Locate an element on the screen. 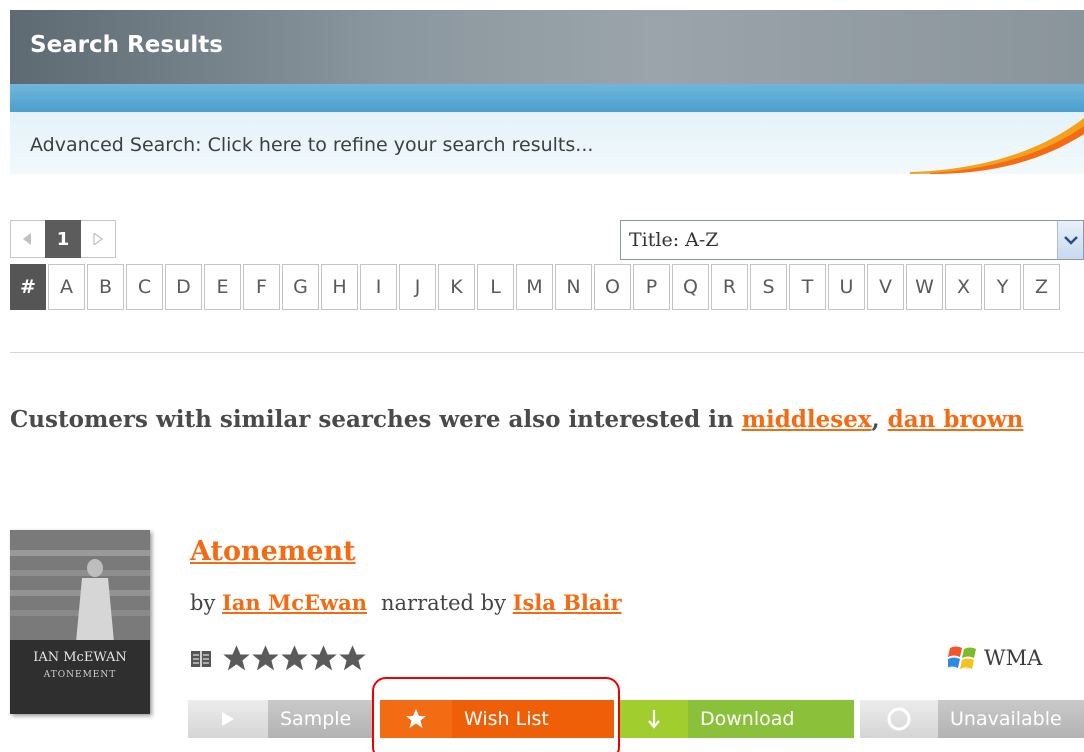 Image resolution: width=1084 pixels, height=752 pixels. prev-page-button is located at coordinates (28, 239).